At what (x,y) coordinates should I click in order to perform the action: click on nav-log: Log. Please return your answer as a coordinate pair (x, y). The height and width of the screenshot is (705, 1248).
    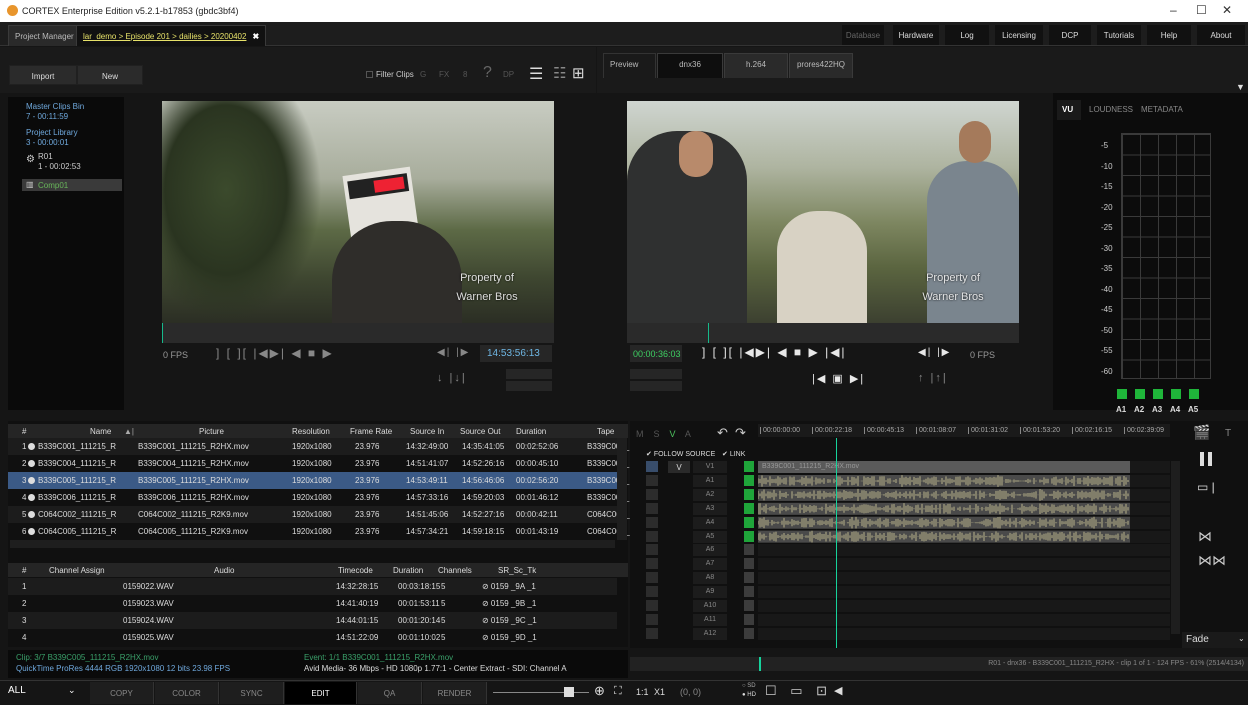
    Looking at the image, I should click on (967, 35).